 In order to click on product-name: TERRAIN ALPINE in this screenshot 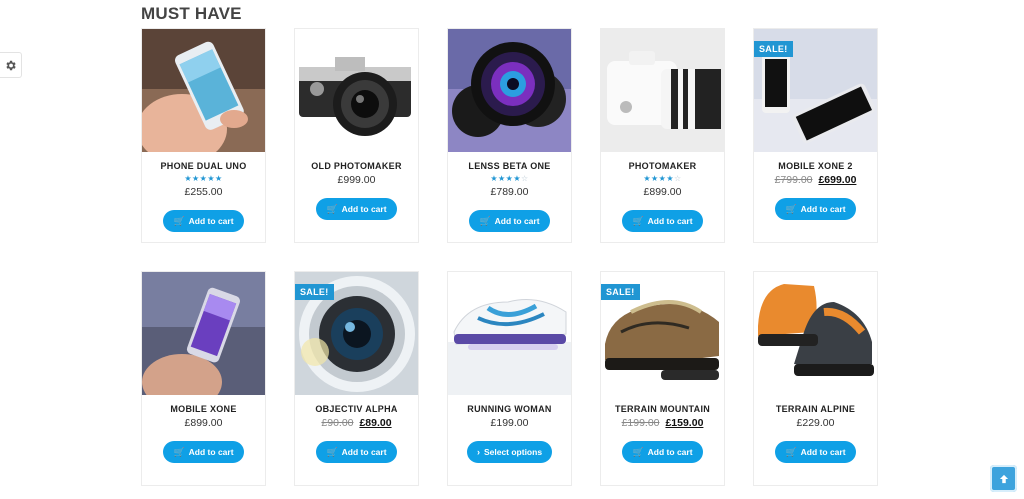, I will do `click(815, 409)`.